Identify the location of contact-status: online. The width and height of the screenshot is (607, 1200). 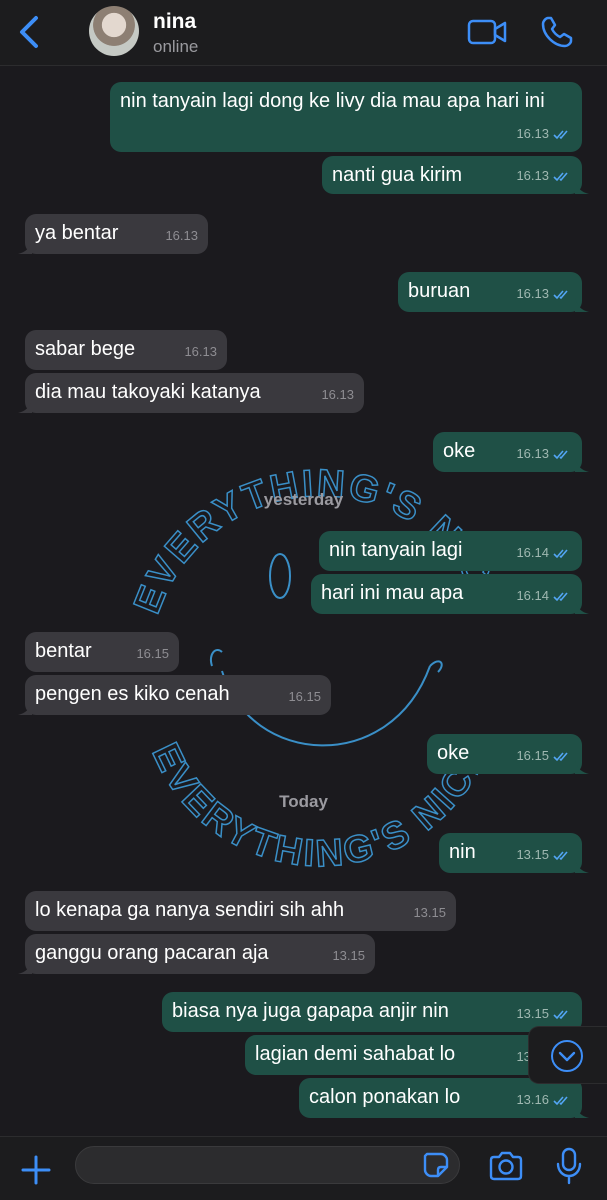
(176, 46).